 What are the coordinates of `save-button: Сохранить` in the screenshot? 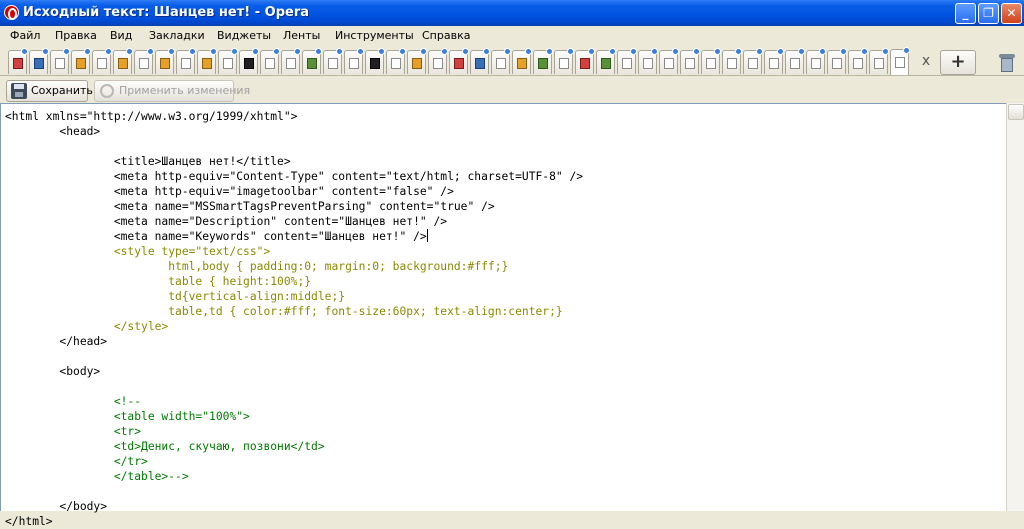 It's located at (49, 91).